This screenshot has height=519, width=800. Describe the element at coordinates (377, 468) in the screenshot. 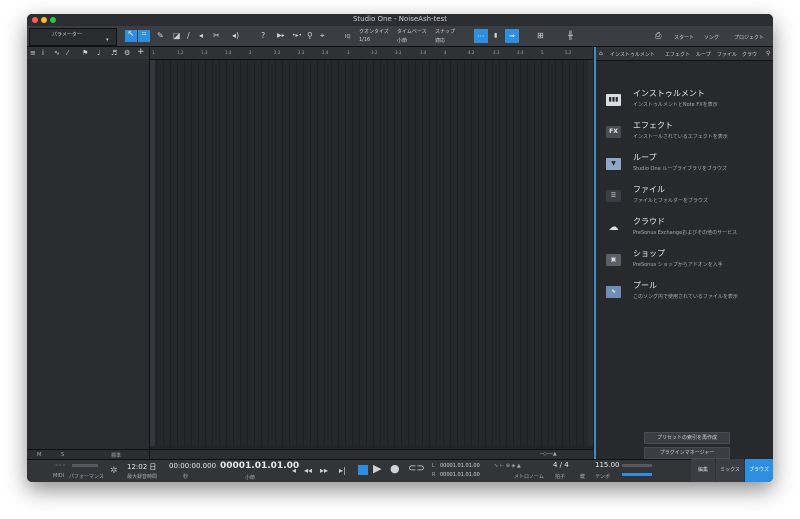

I see `play-icon: ▶` at that location.